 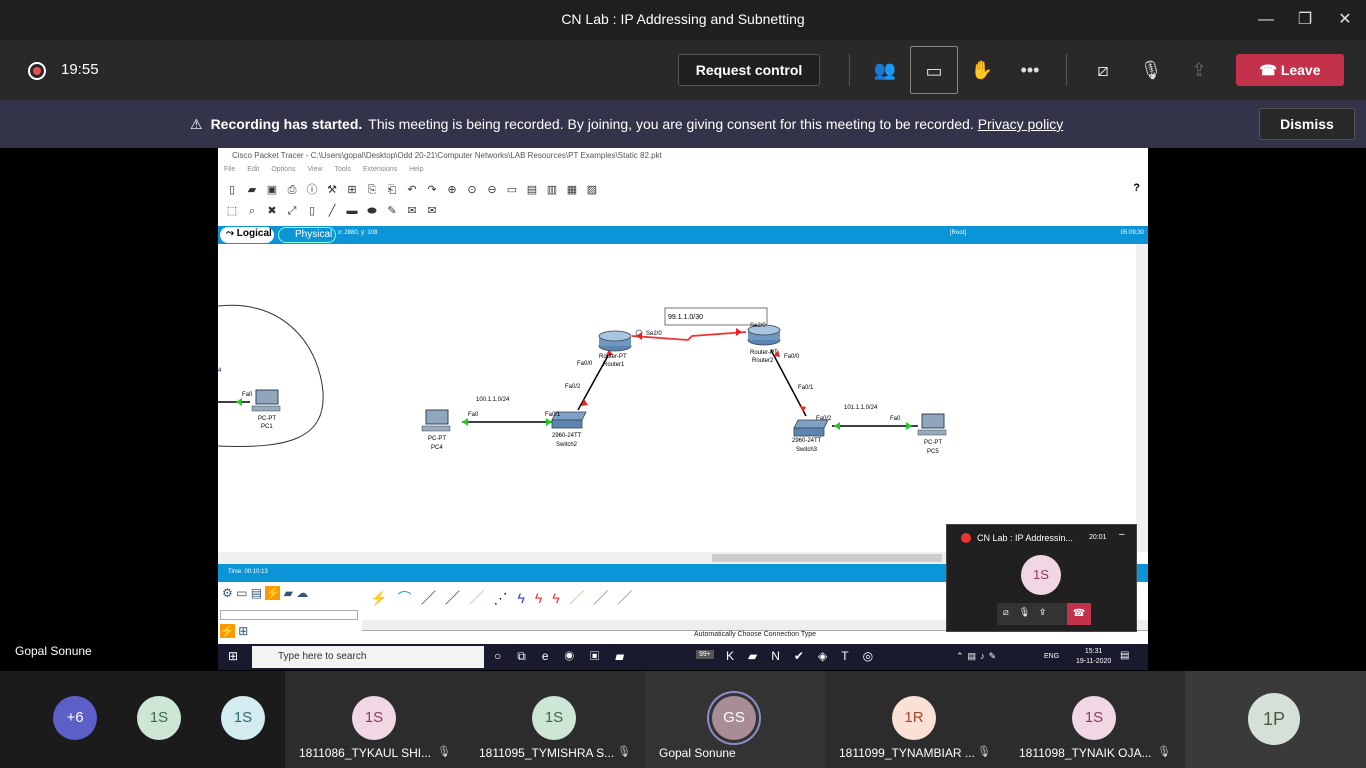 What do you see at coordinates (492, 189) in the screenshot?
I see `zoom-out-icon: ⊖` at bounding box center [492, 189].